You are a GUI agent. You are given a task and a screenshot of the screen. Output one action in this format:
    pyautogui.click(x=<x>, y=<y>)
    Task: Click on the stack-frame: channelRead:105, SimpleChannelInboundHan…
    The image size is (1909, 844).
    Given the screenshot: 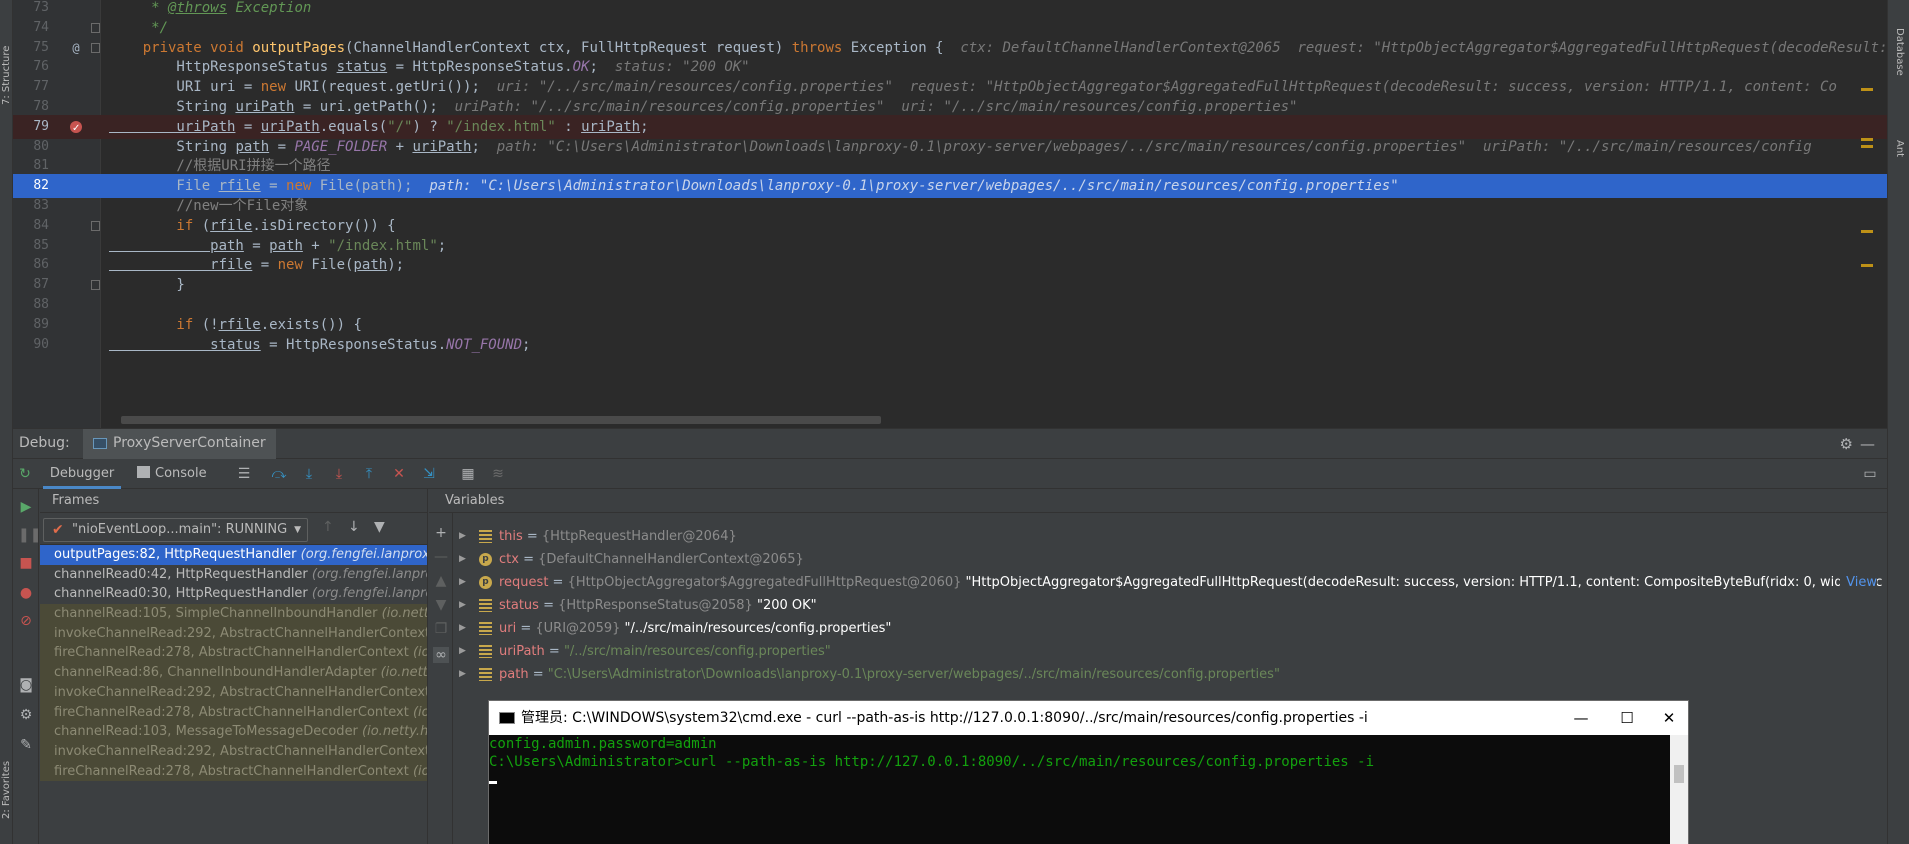 What is the action you would take?
    pyautogui.click(x=233, y=614)
    